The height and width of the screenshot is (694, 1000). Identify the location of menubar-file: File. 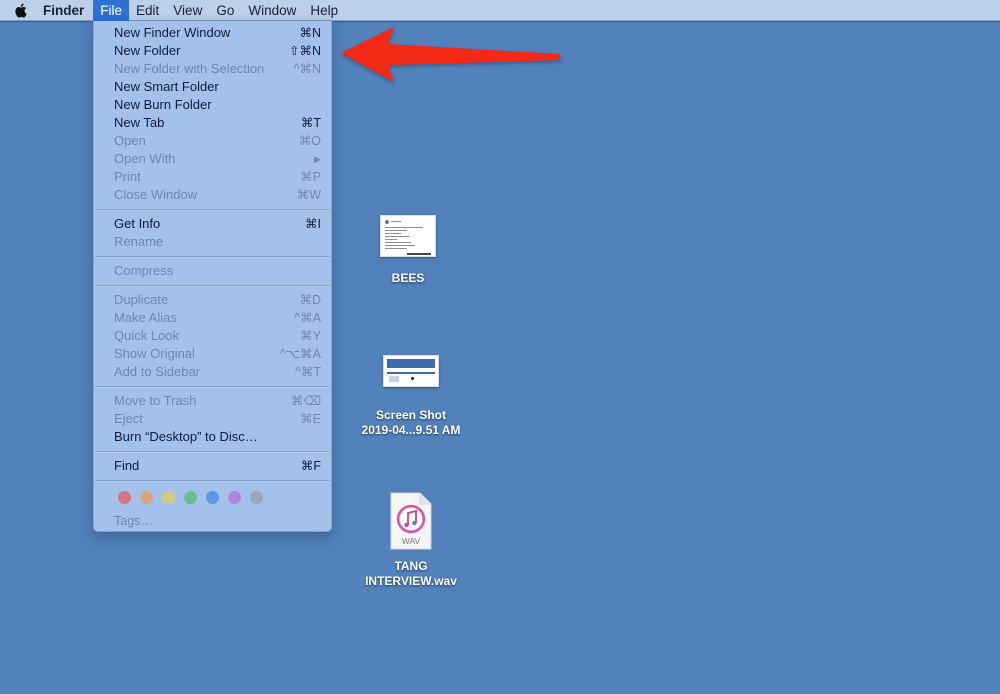
(111, 10).